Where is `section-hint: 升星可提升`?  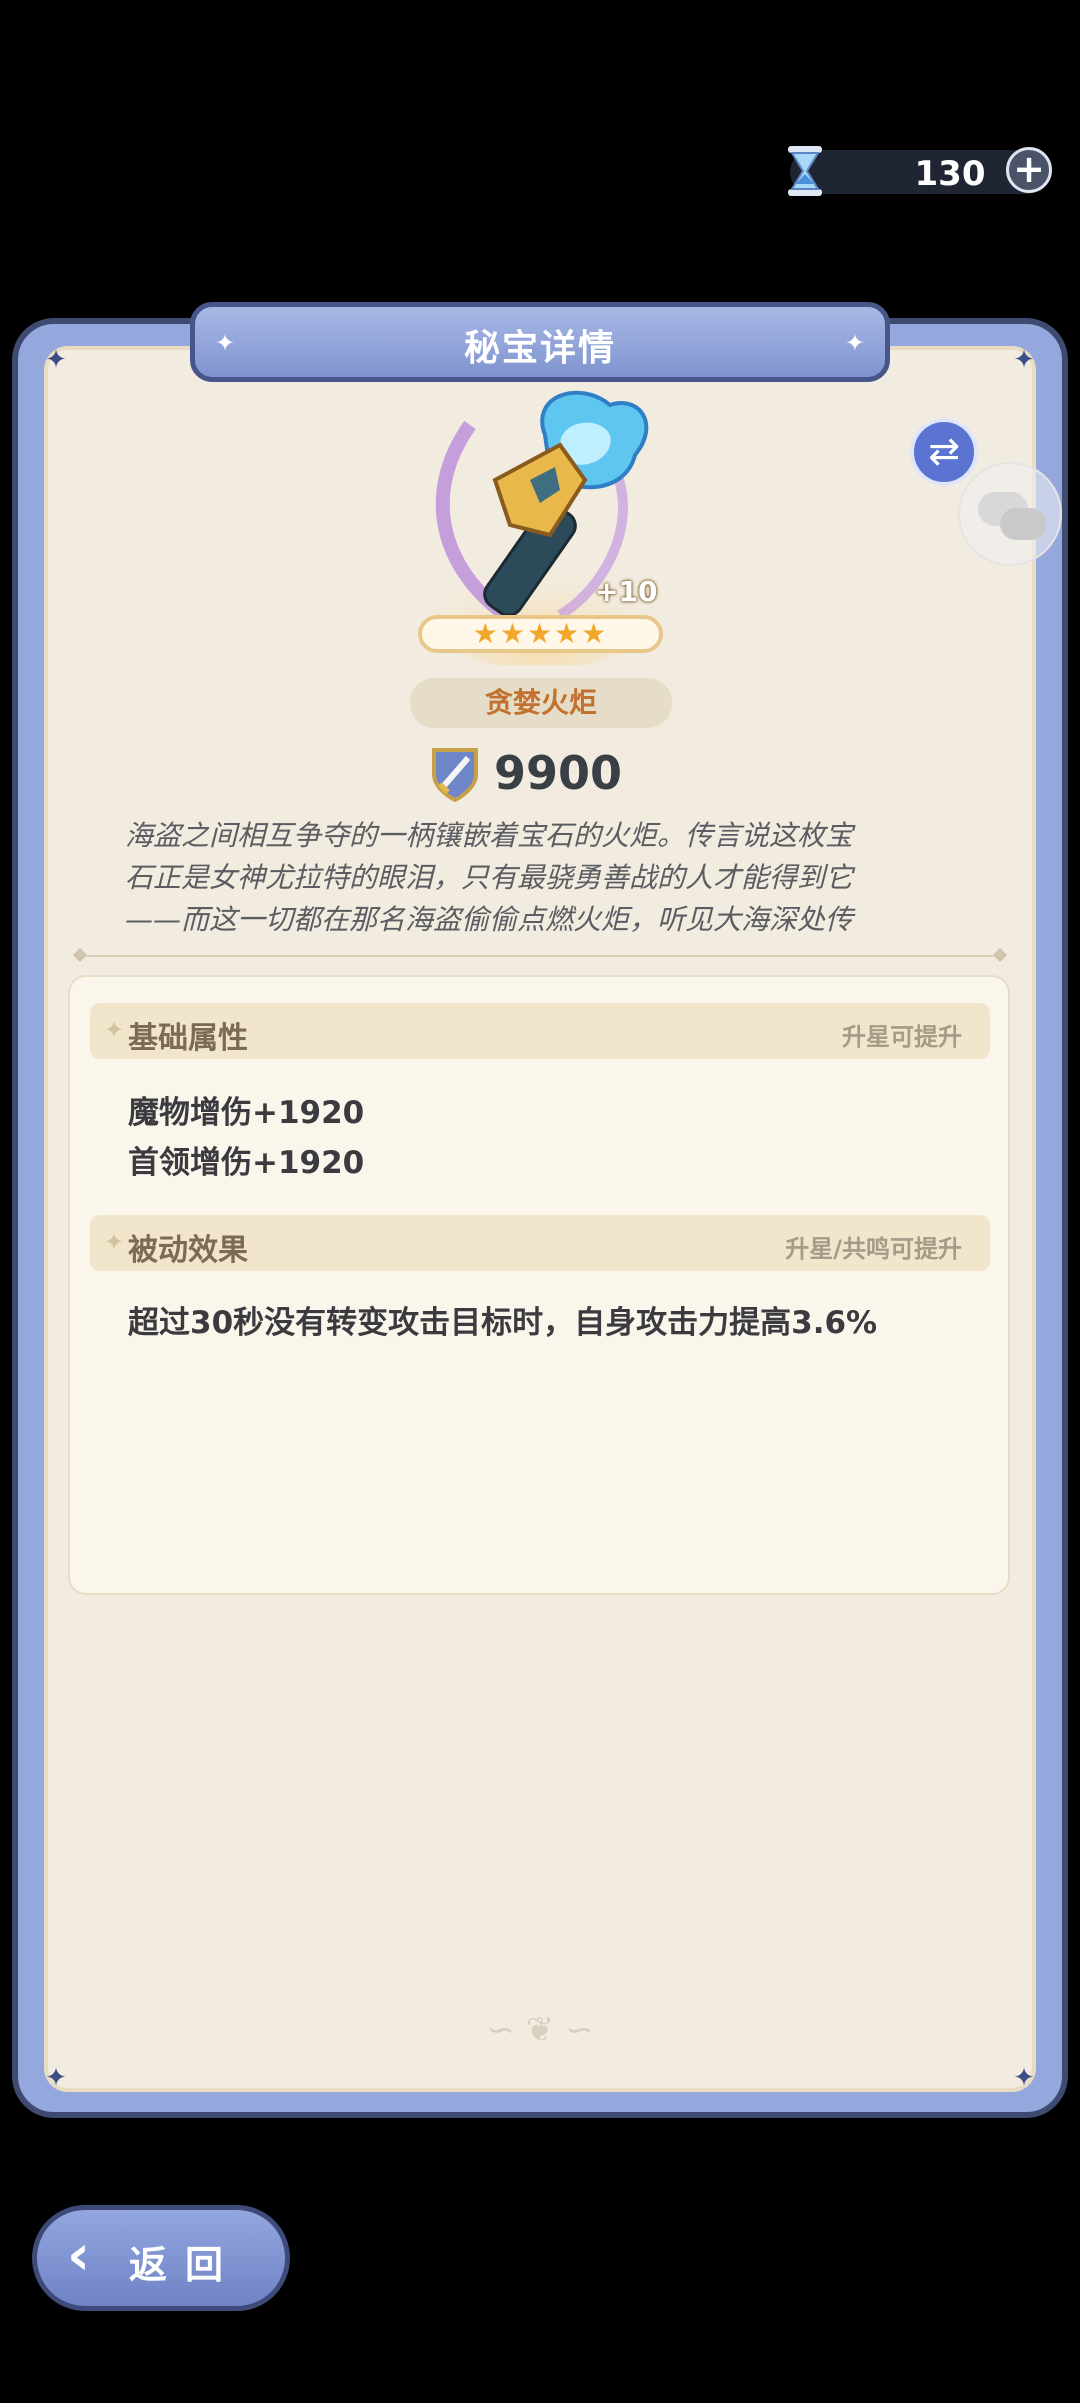
section-hint: 升星可提升 is located at coordinates (902, 1037).